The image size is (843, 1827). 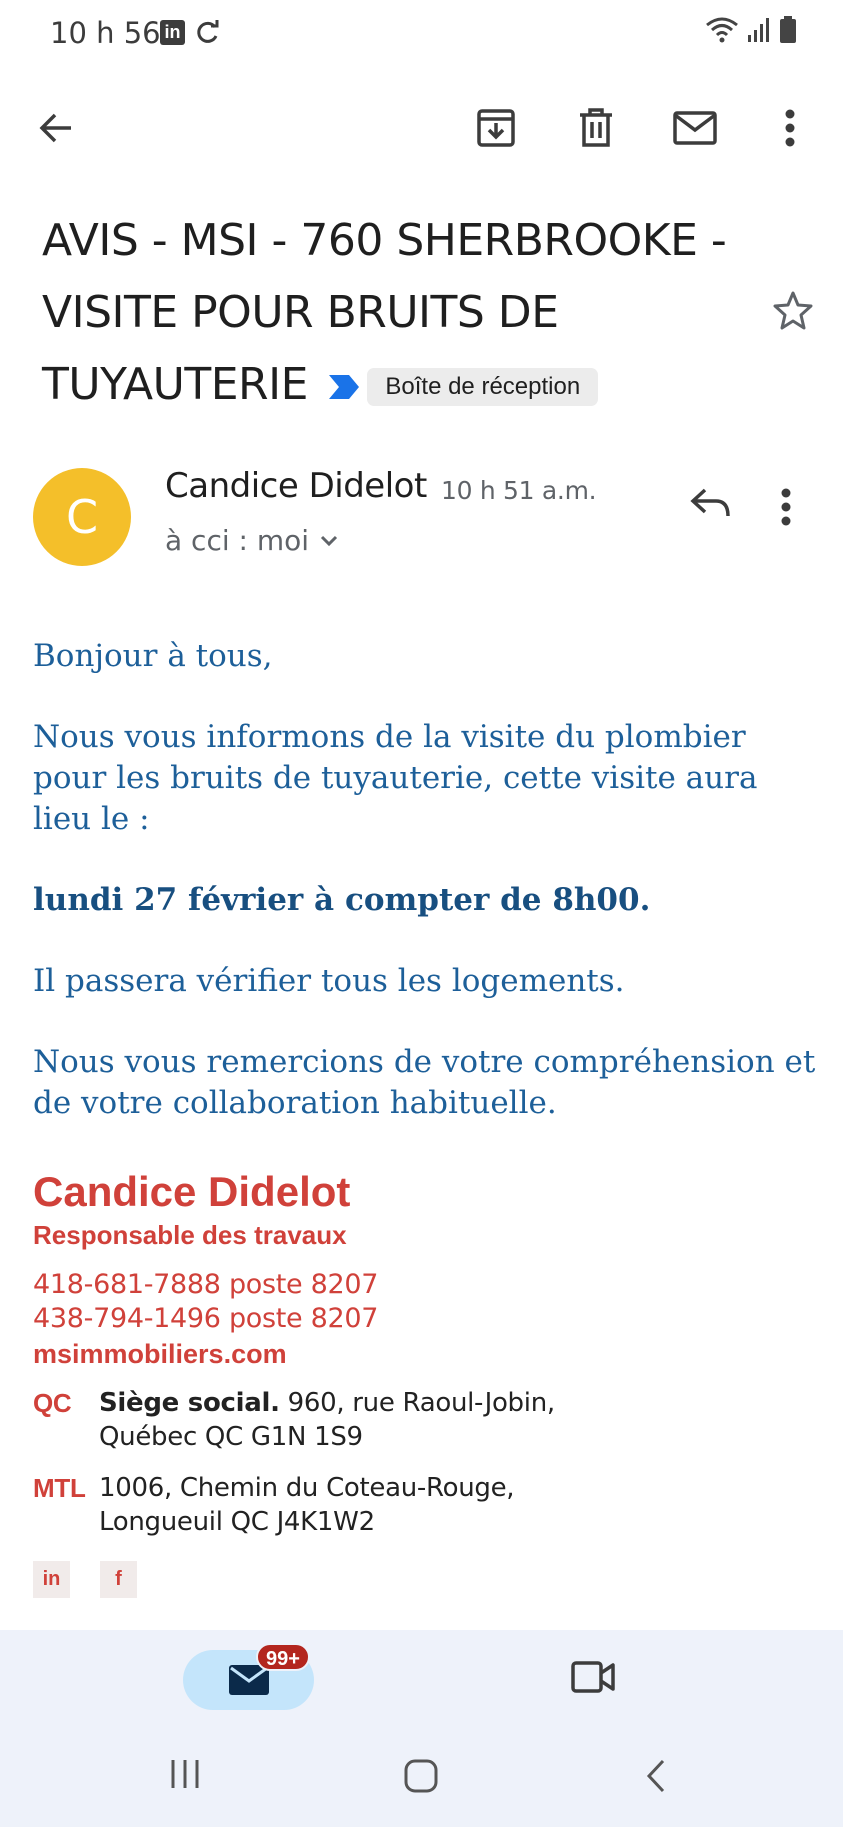 I want to click on star-icon, so click(x=793, y=312).